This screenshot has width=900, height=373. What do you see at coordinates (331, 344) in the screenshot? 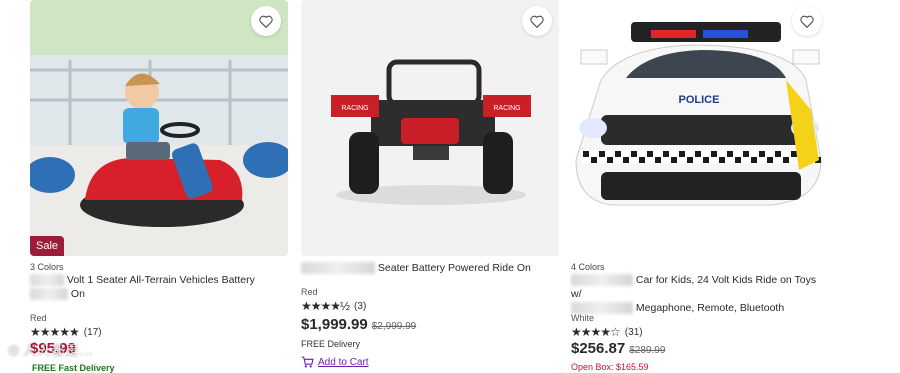
I see `shipping-label: FREE Delivery` at bounding box center [331, 344].